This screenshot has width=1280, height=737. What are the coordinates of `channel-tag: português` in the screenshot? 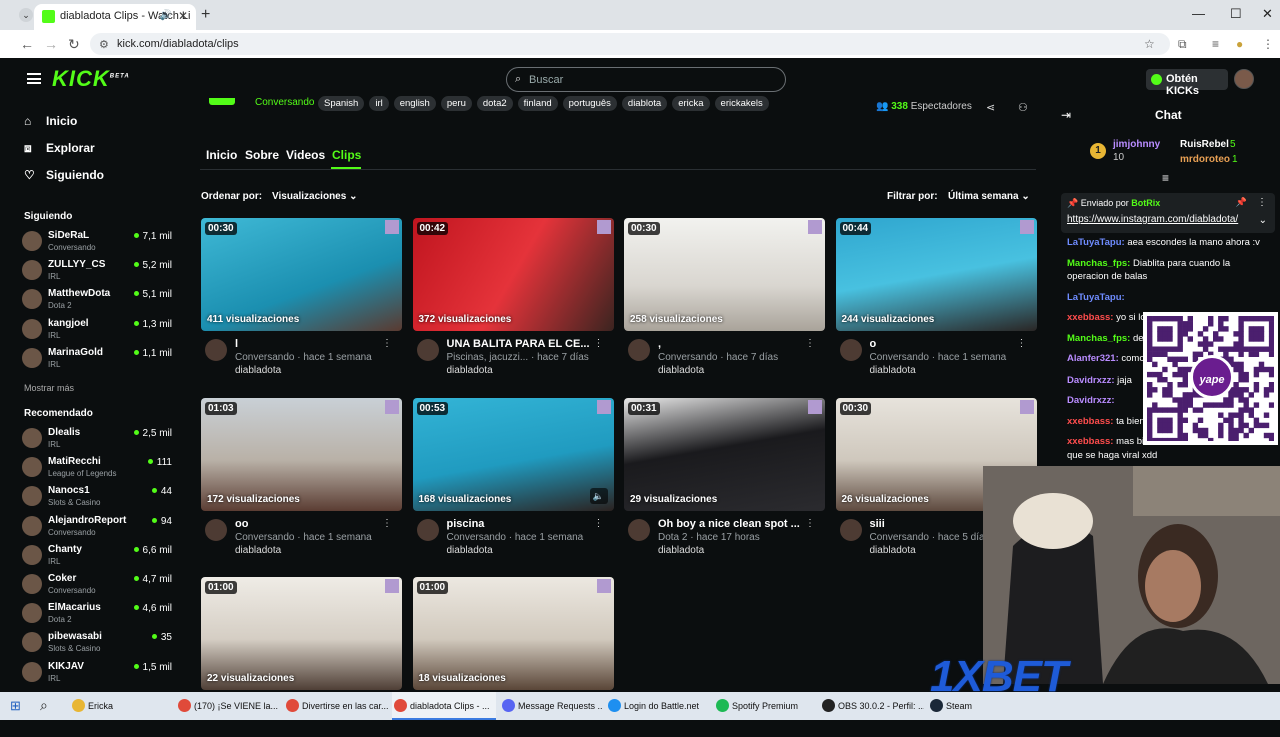 It's located at (589, 103).